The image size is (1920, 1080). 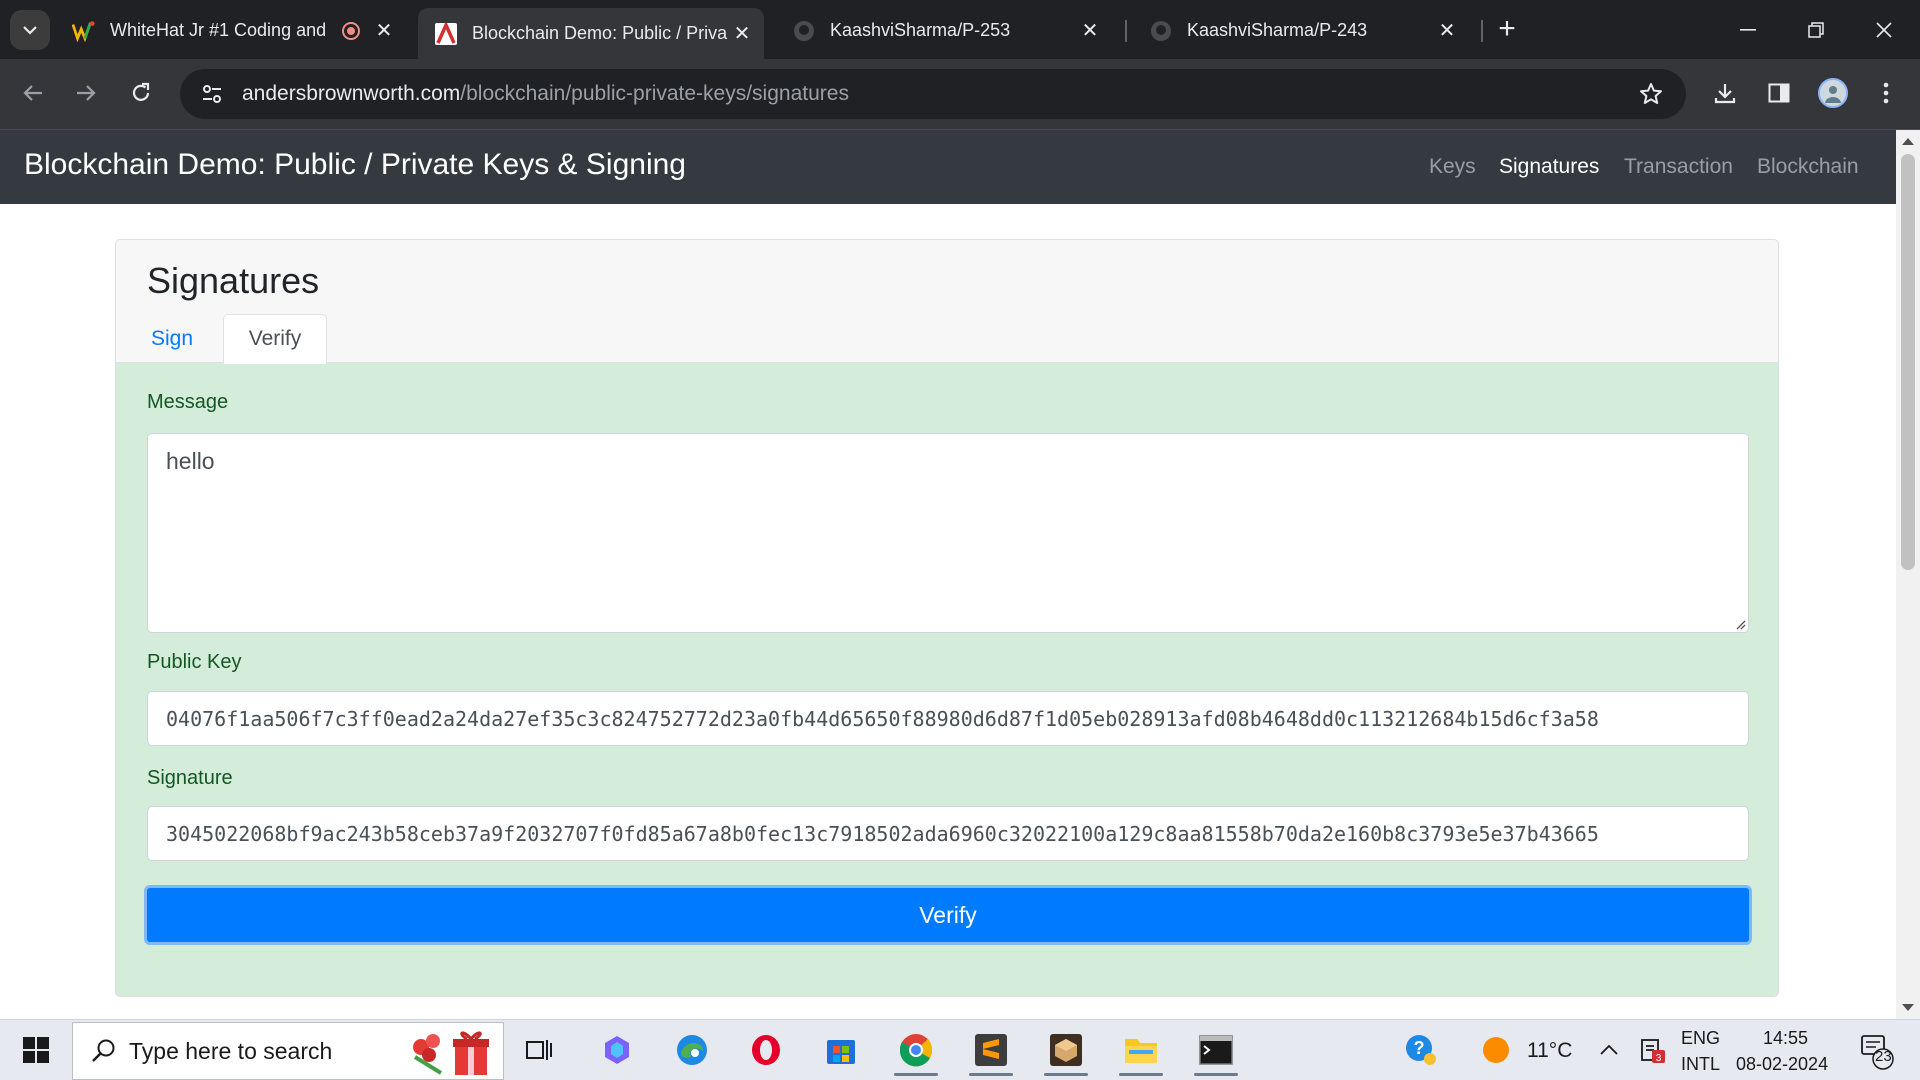 I want to click on nav-link-keys: Keys, so click(x=1452, y=167).